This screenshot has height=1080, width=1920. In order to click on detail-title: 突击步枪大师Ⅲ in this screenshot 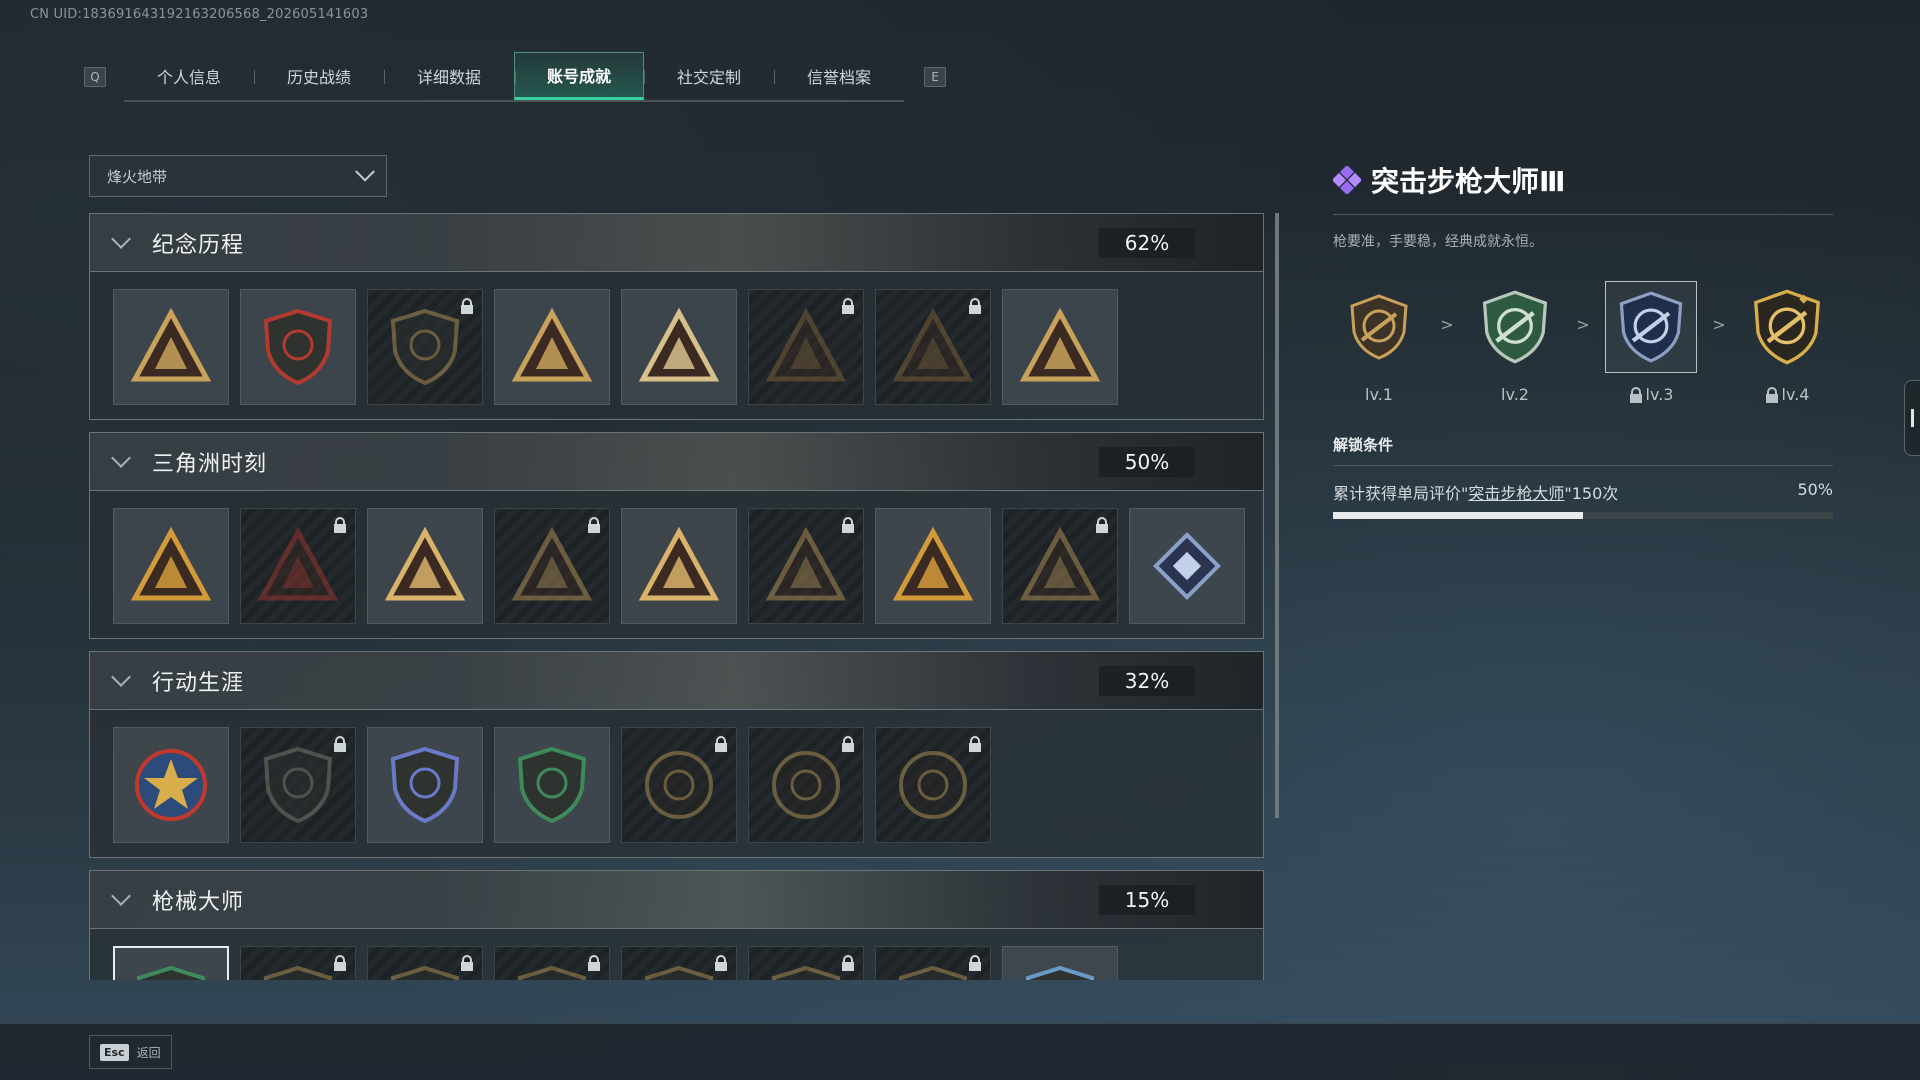, I will do `click(1468, 181)`.